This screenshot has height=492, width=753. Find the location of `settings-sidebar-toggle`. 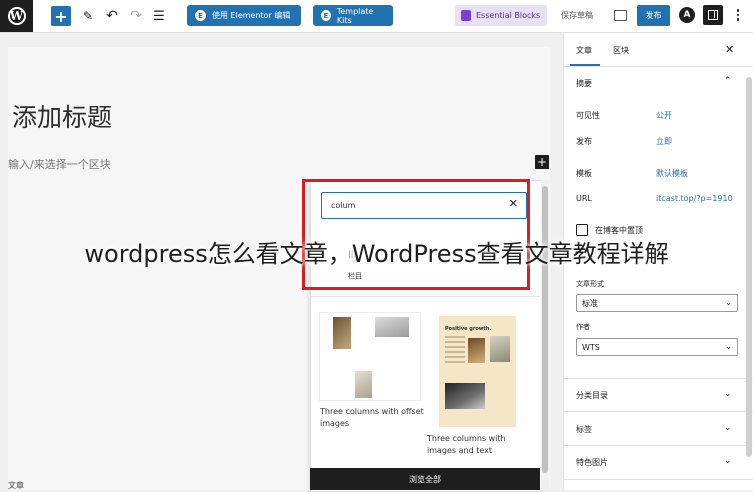

settings-sidebar-toggle is located at coordinates (713, 15).